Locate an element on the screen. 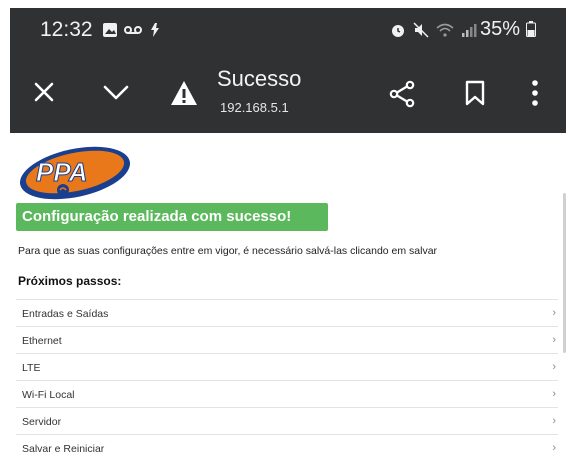  battery-percentage: 35% is located at coordinates (508, 29).